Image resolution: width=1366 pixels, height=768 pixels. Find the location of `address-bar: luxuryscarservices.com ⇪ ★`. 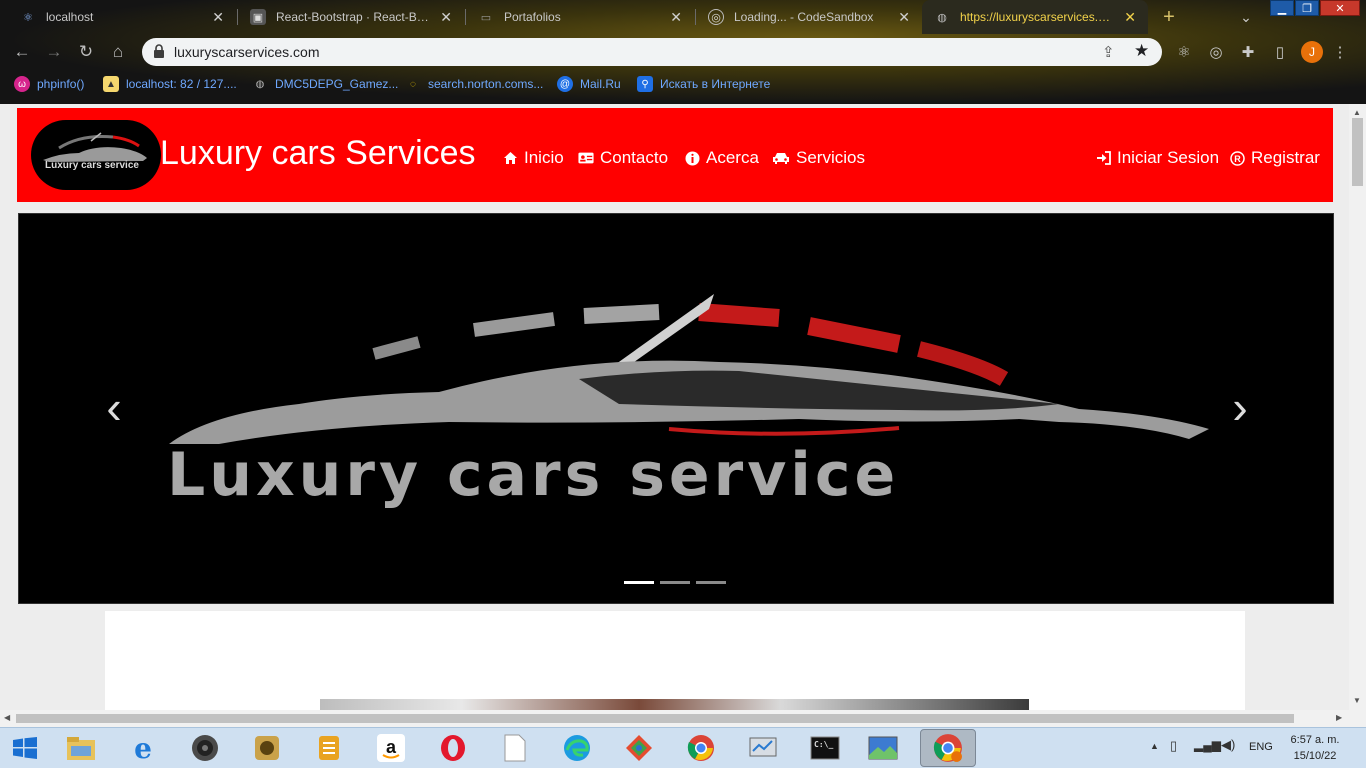

address-bar: luxuryscarservices.com ⇪ ★ is located at coordinates (652, 52).